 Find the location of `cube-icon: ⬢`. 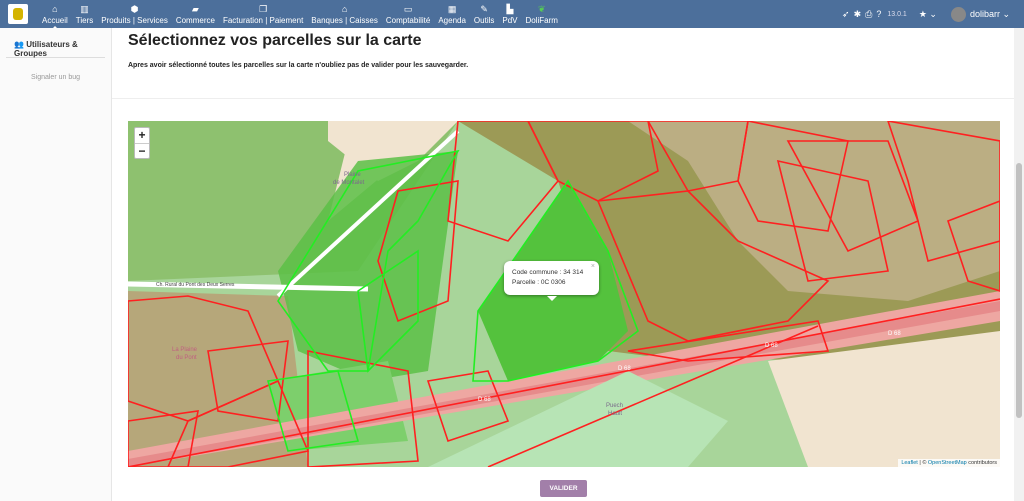

cube-icon: ⬢ is located at coordinates (134, 9).